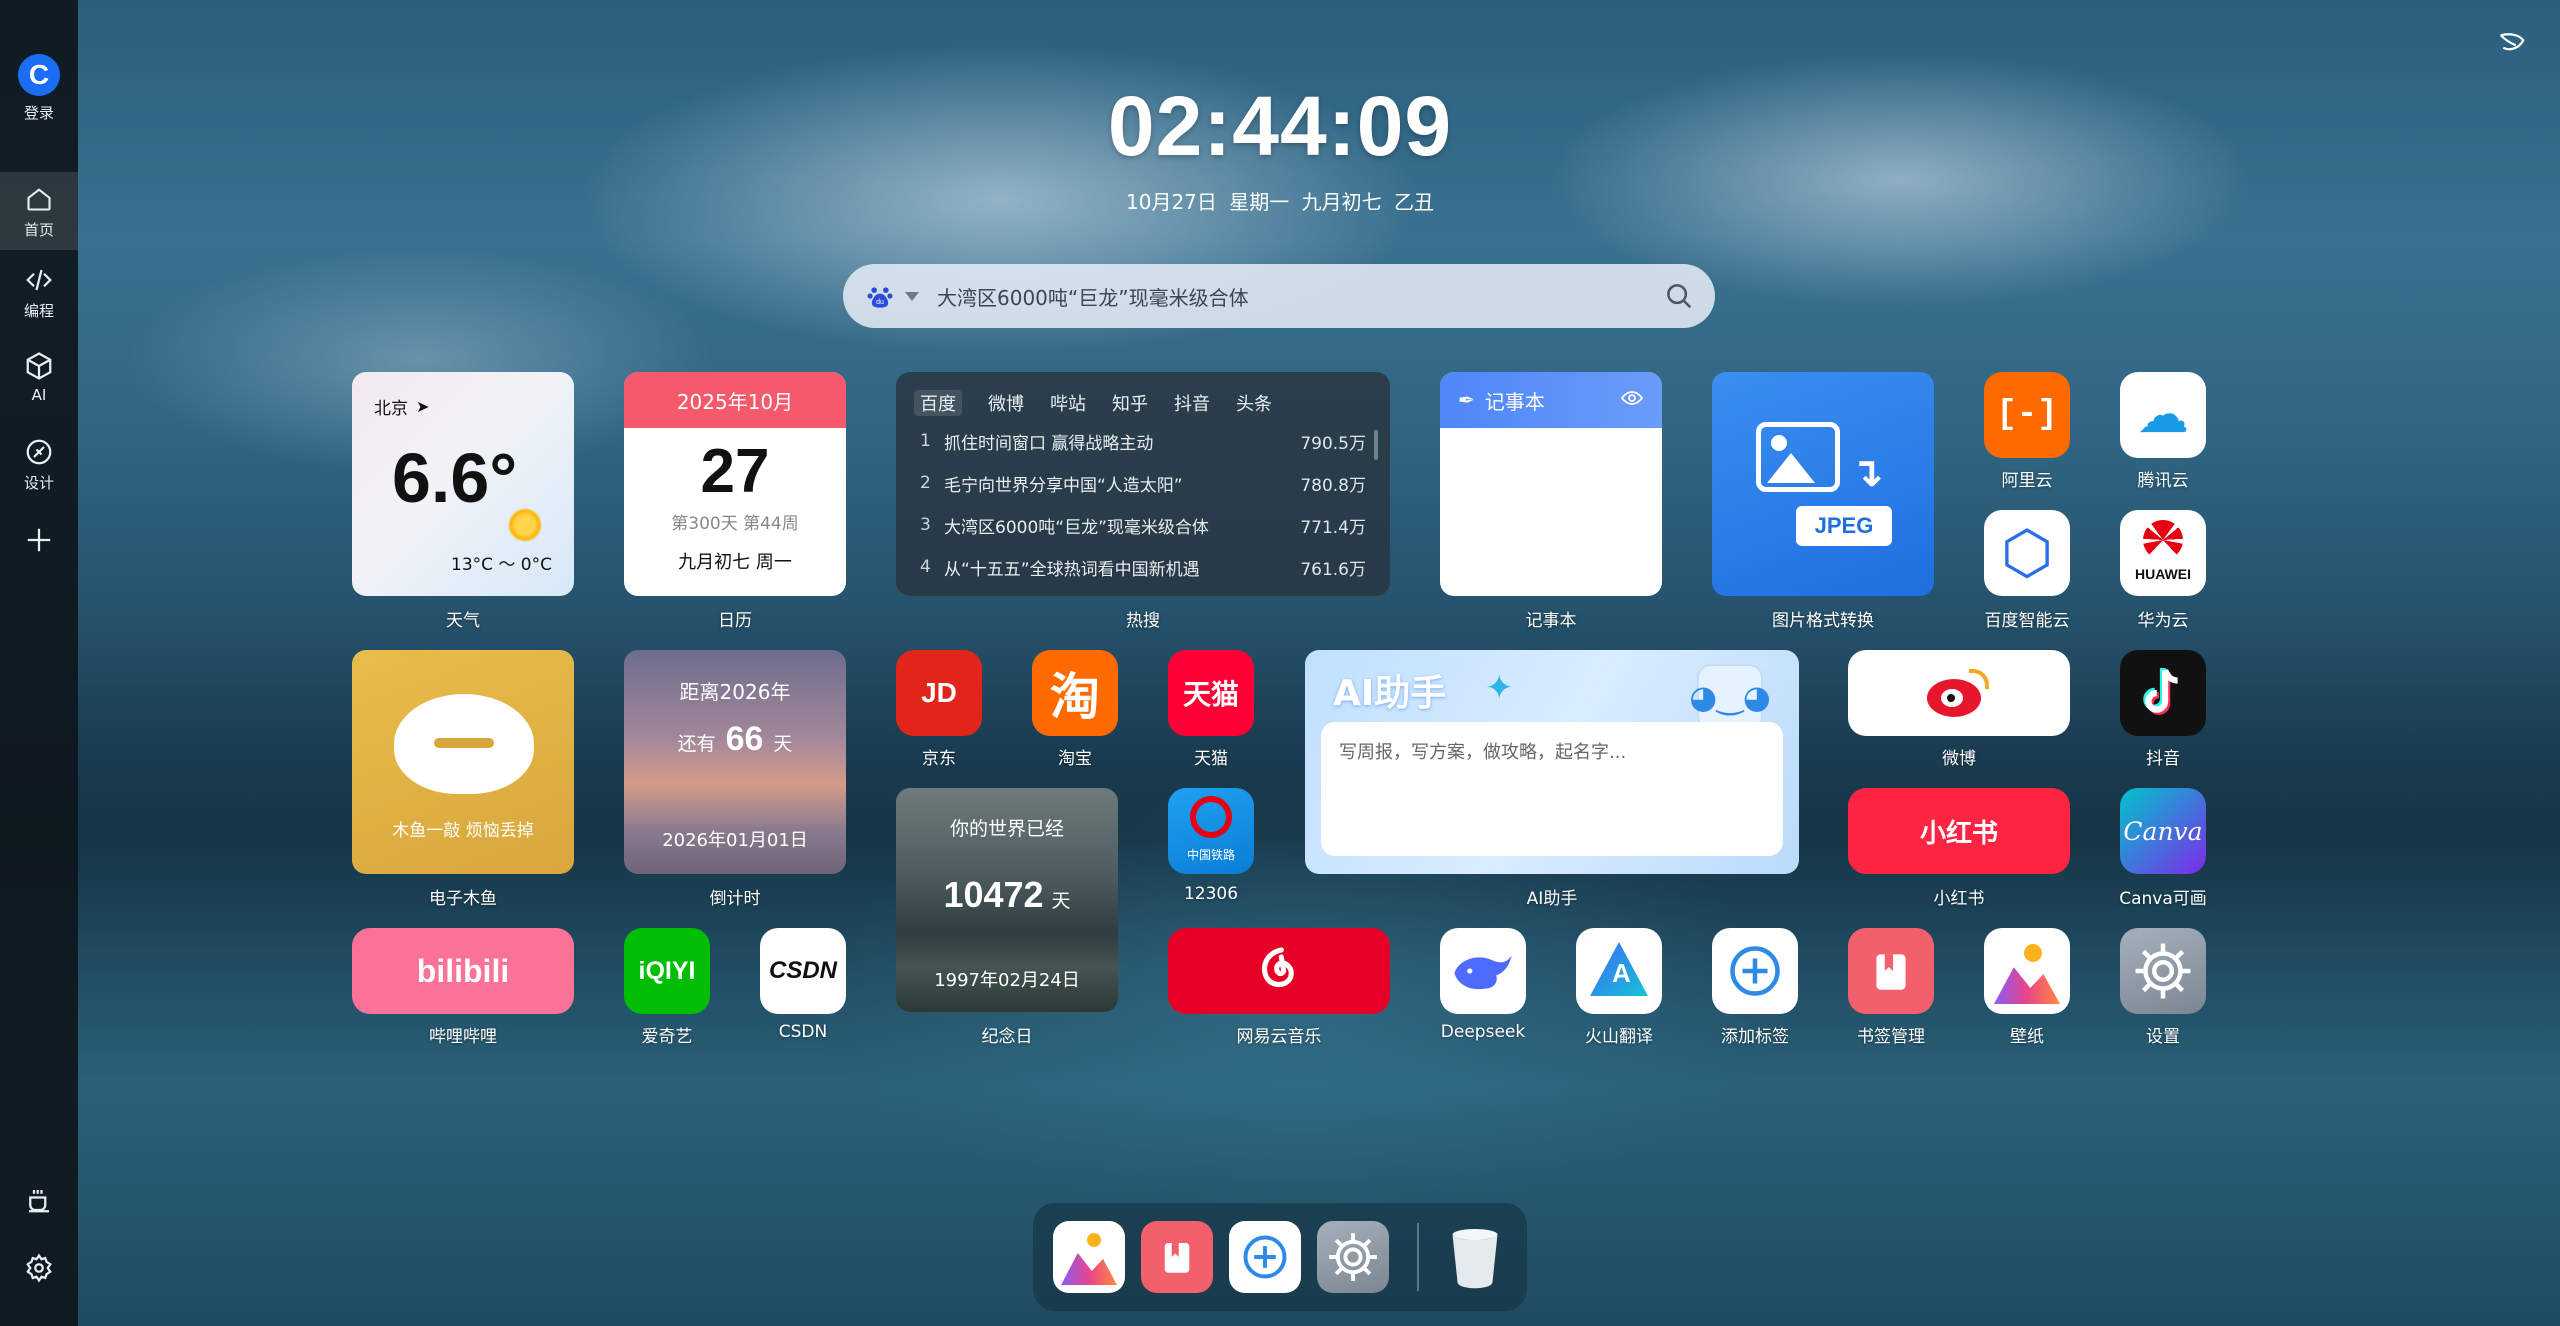 Image resolution: width=2560 pixels, height=1326 pixels. I want to click on tmall-app: 天猫, so click(1211, 693).